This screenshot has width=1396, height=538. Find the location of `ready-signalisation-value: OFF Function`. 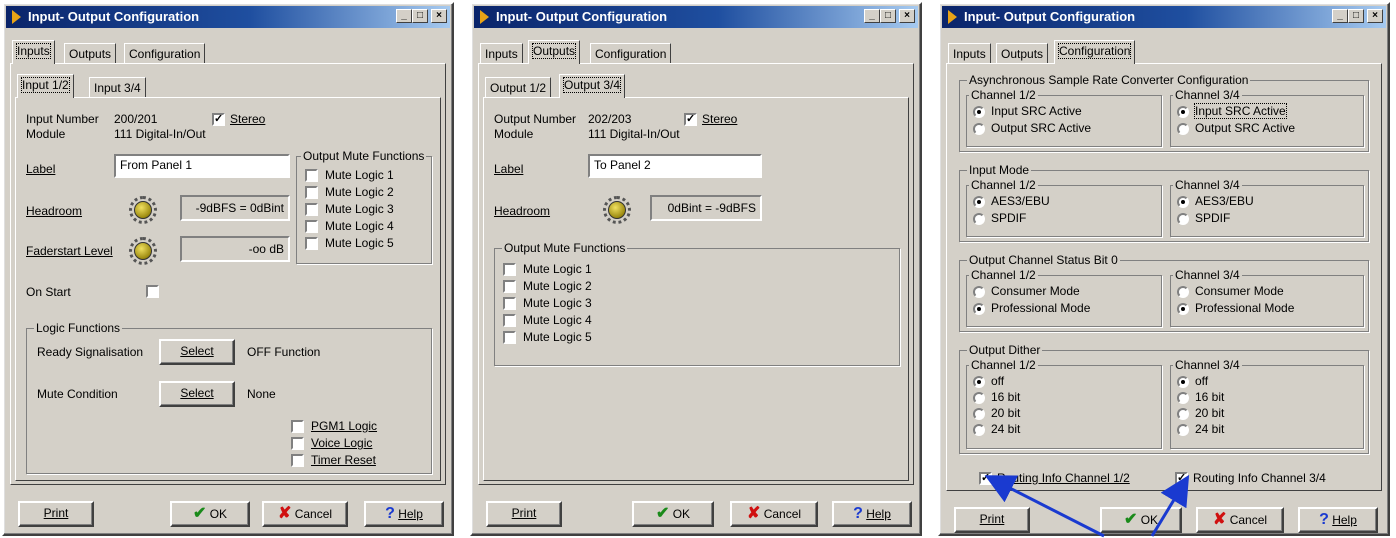

ready-signalisation-value: OFF Function is located at coordinates (284, 352).